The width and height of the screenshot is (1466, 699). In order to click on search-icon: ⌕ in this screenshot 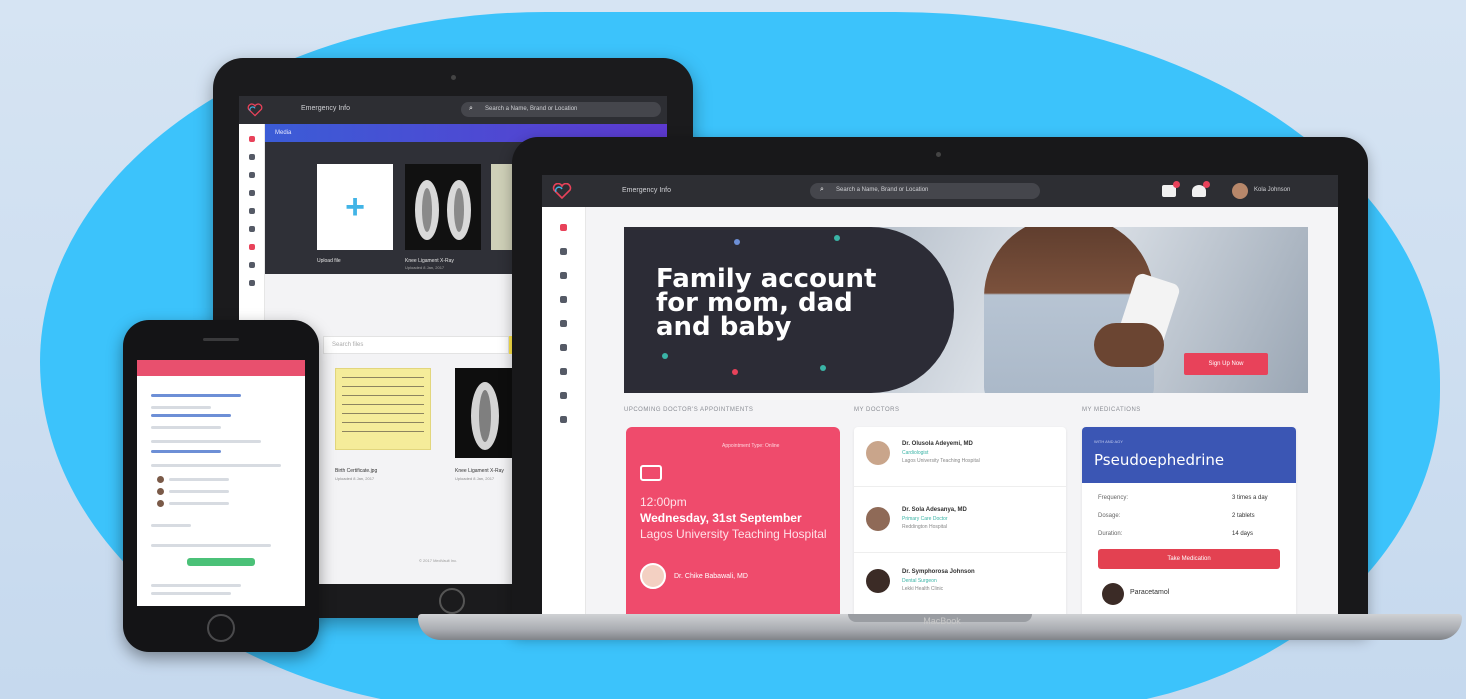, I will do `click(471, 108)`.